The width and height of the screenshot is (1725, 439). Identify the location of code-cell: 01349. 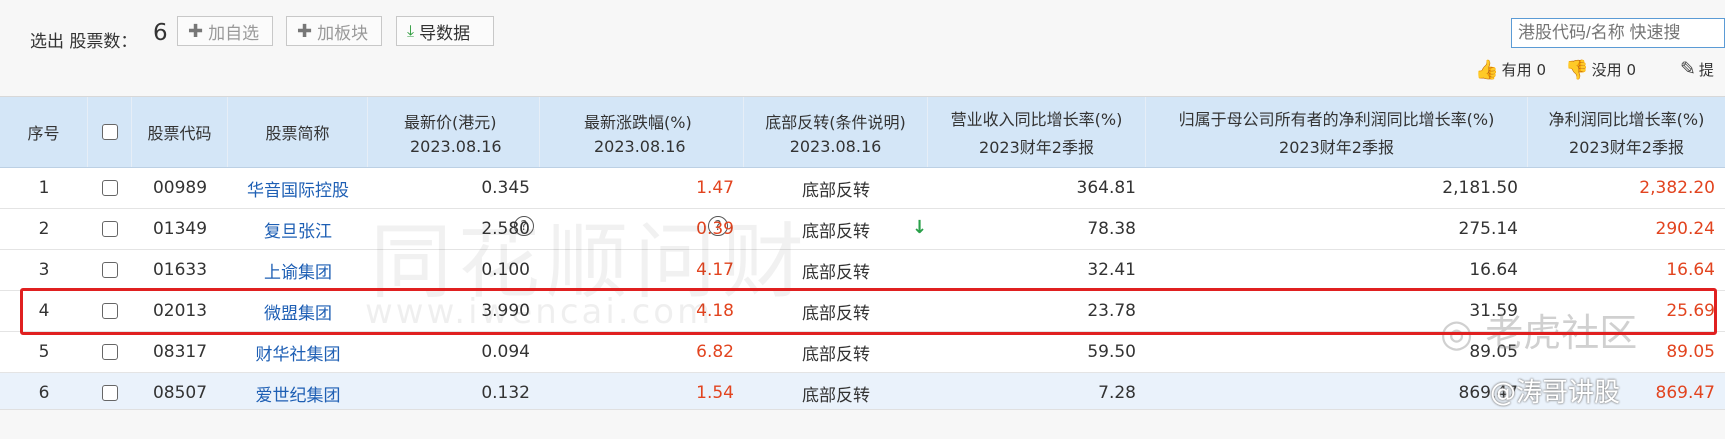
(180, 229).